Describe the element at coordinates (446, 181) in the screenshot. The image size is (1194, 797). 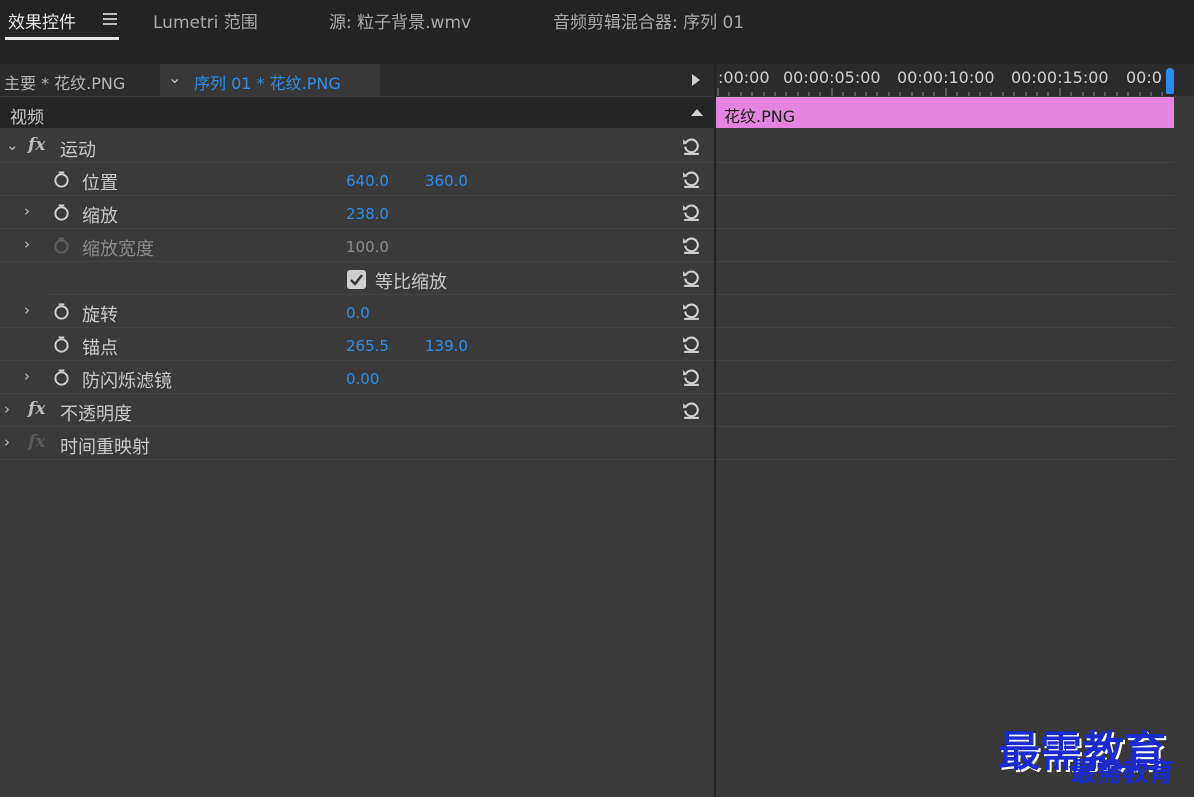
I see `position-y-value: 360.0` at that location.